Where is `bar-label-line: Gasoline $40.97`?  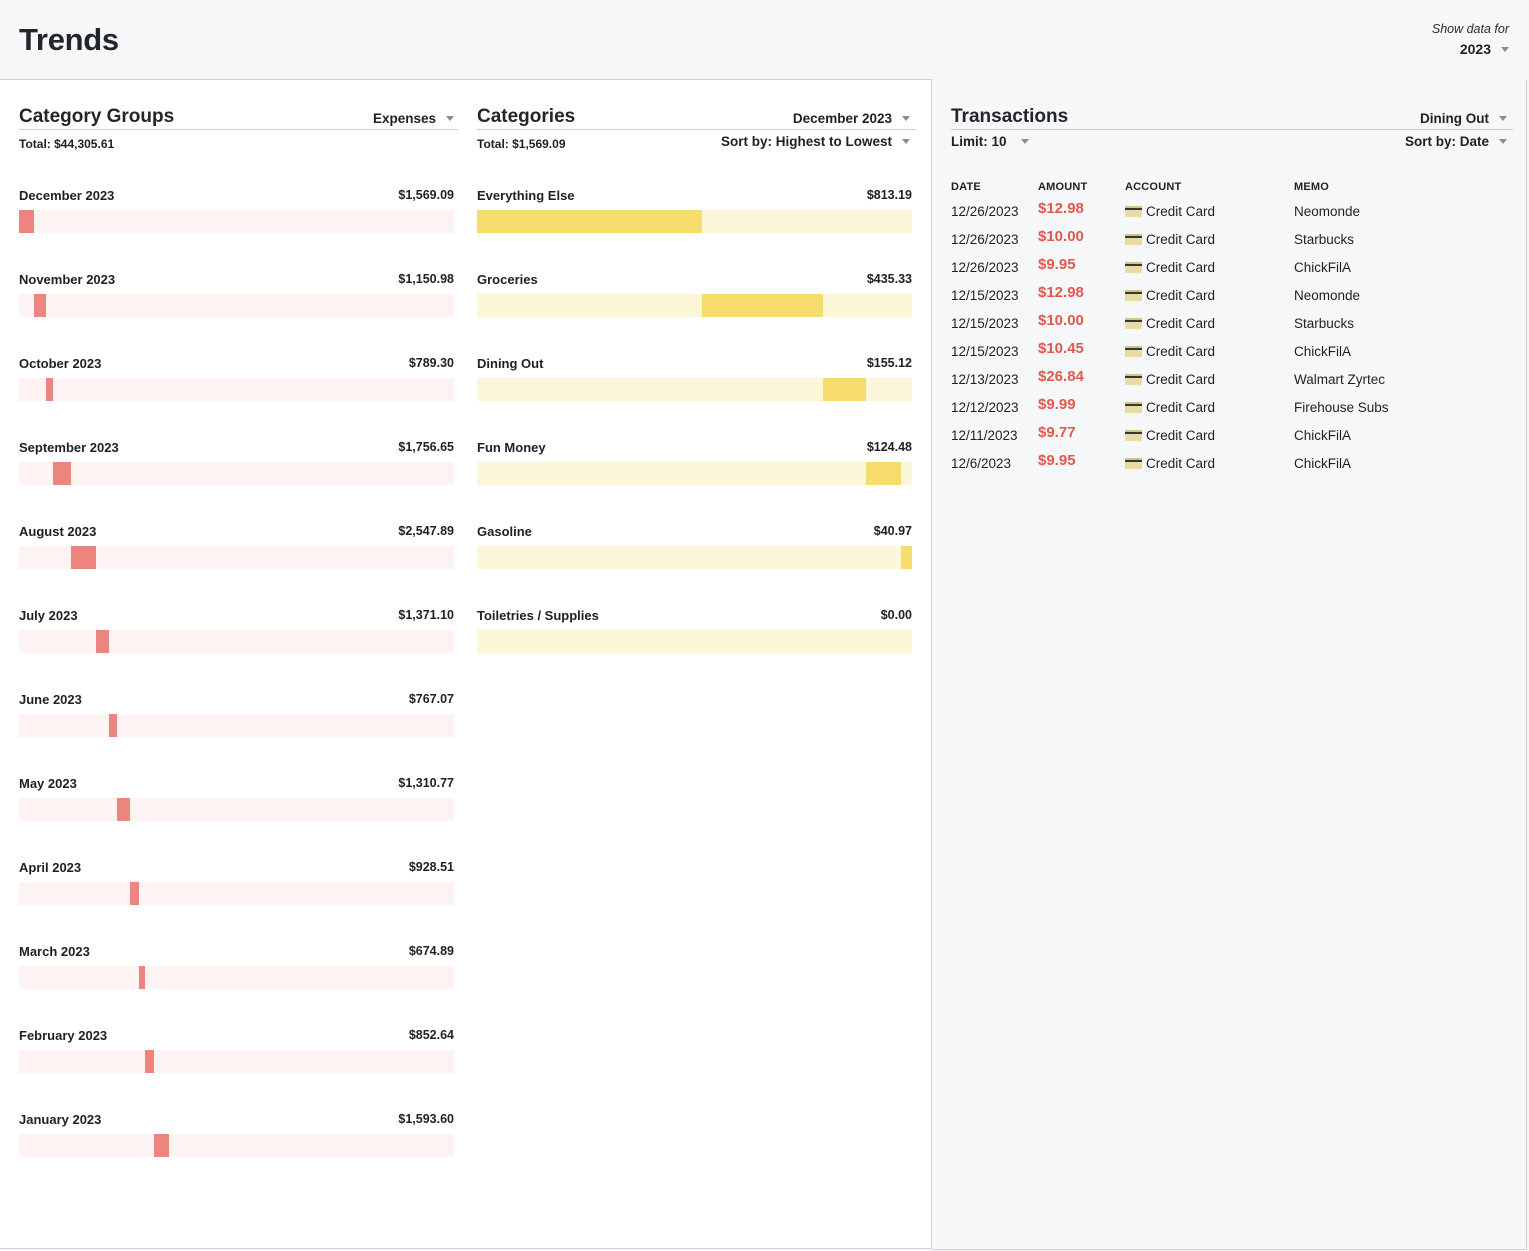 bar-label-line: Gasoline $40.97 is located at coordinates (694, 535).